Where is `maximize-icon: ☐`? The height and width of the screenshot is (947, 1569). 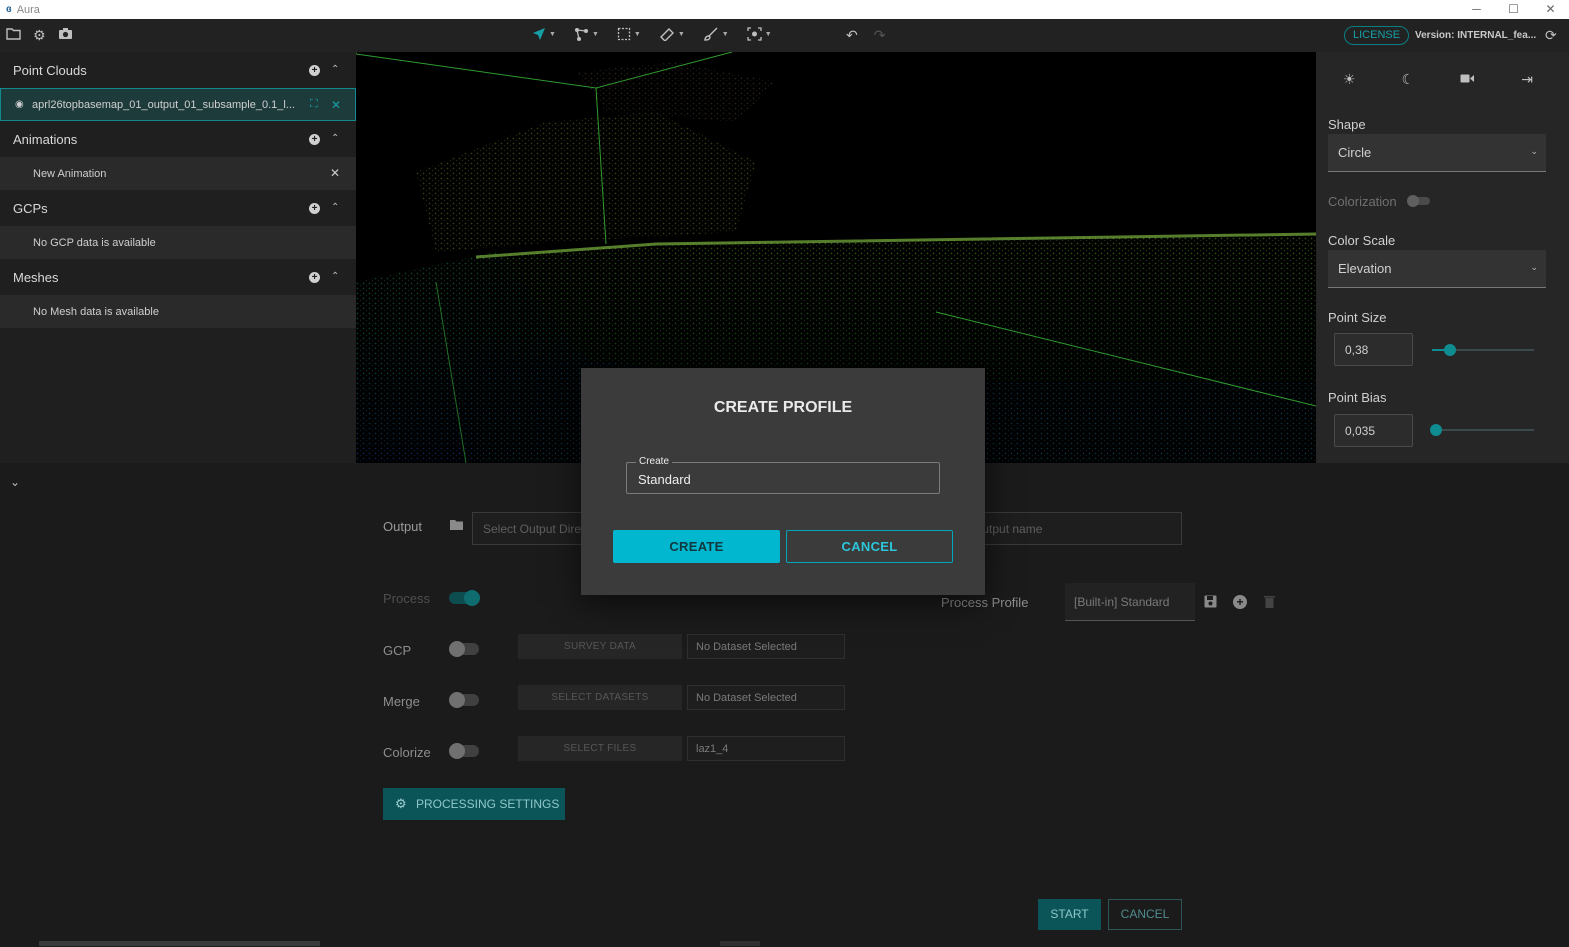
maximize-icon: ☐ is located at coordinates (1513, 9).